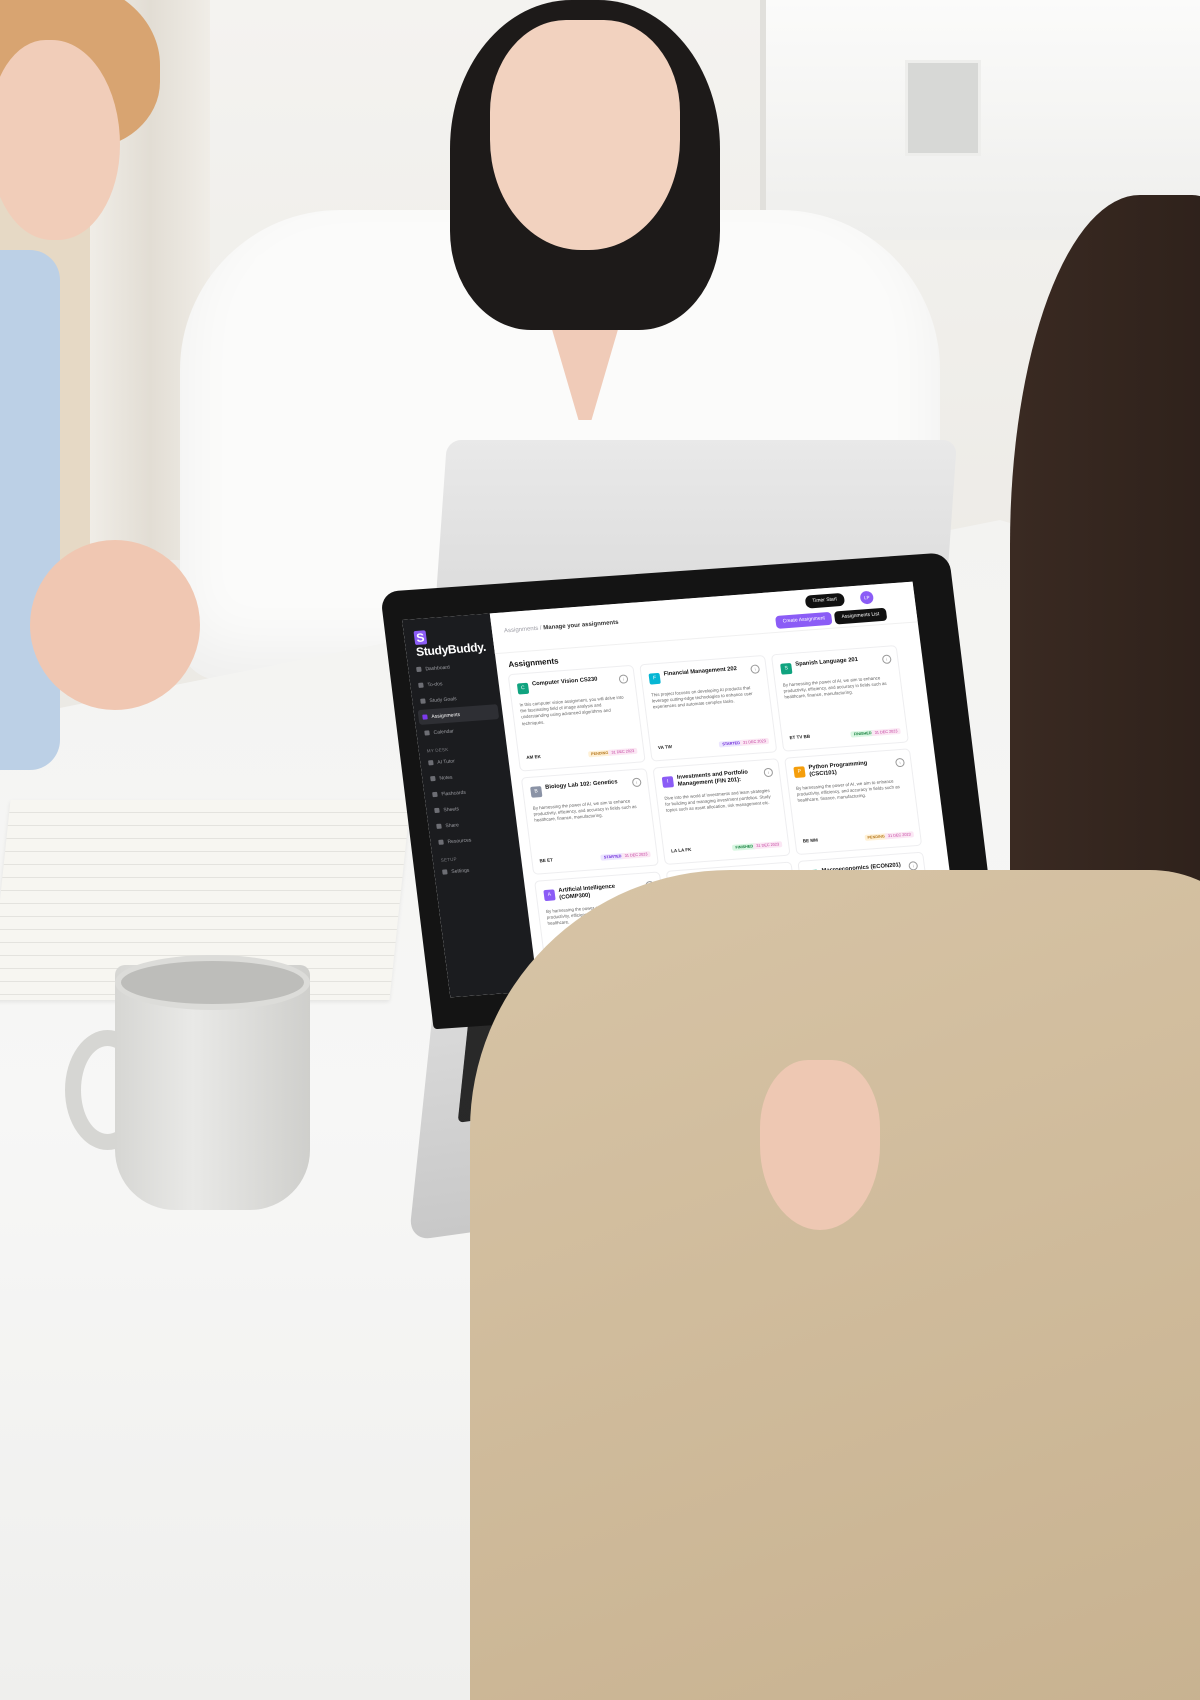  Describe the element at coordinates (437, 810) in the screenshot. I see `sheet-icon` at that location.